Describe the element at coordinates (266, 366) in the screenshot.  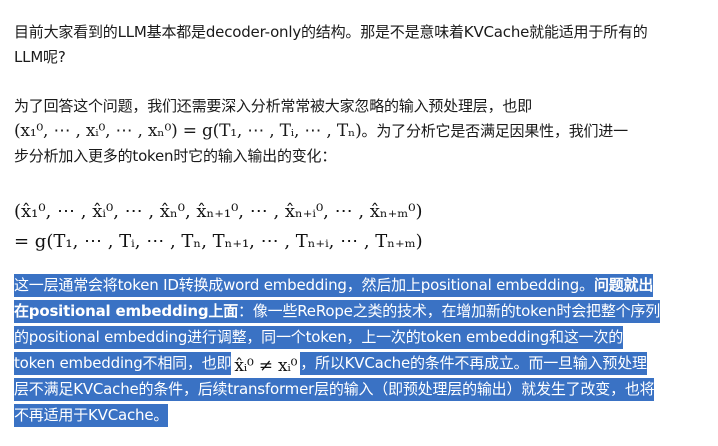
I see `inline-formula: x̂ᵢ⁰ ≠ xᵢ⁰` at that location.